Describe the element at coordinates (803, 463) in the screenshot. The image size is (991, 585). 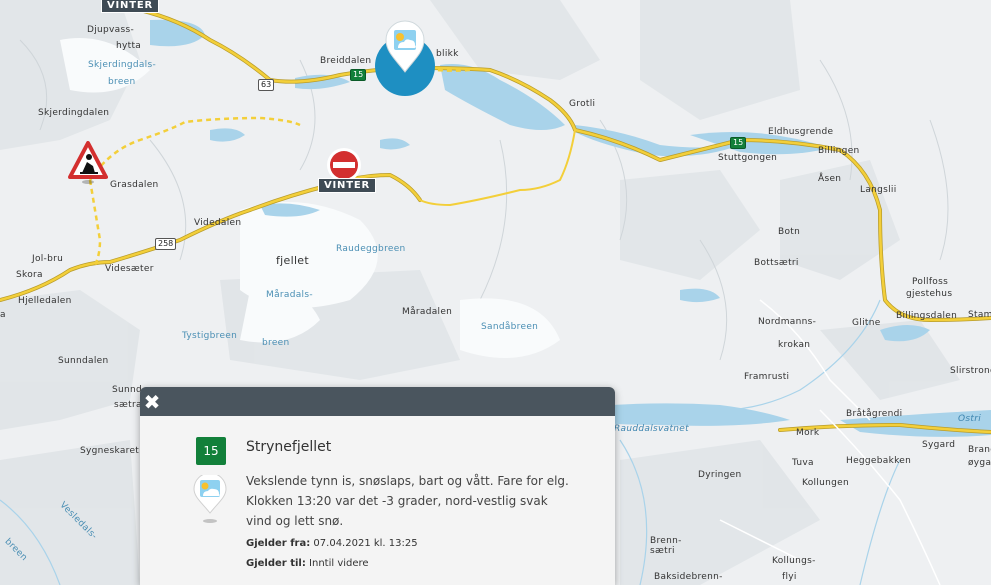
I see `place-label: Tuva` at that location.